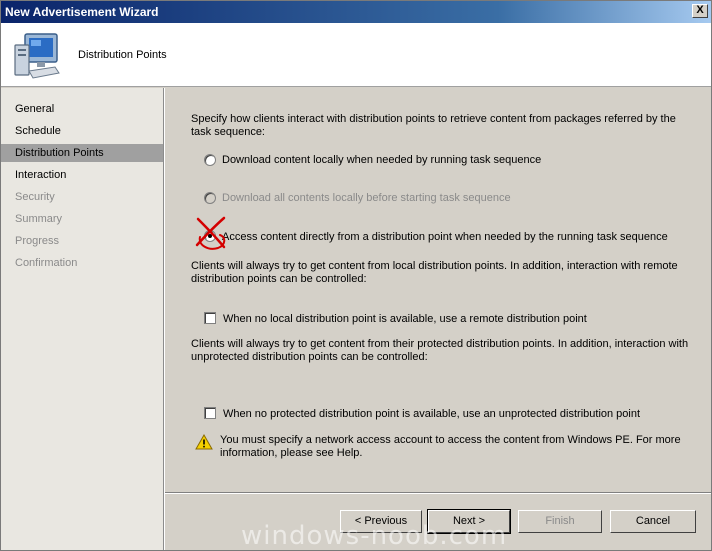 This screenshot has width=712, height=551. What do you see at coordinates (438, 493) in the screenshot?
I see `footer-divider` at bounding box center [438, 493].